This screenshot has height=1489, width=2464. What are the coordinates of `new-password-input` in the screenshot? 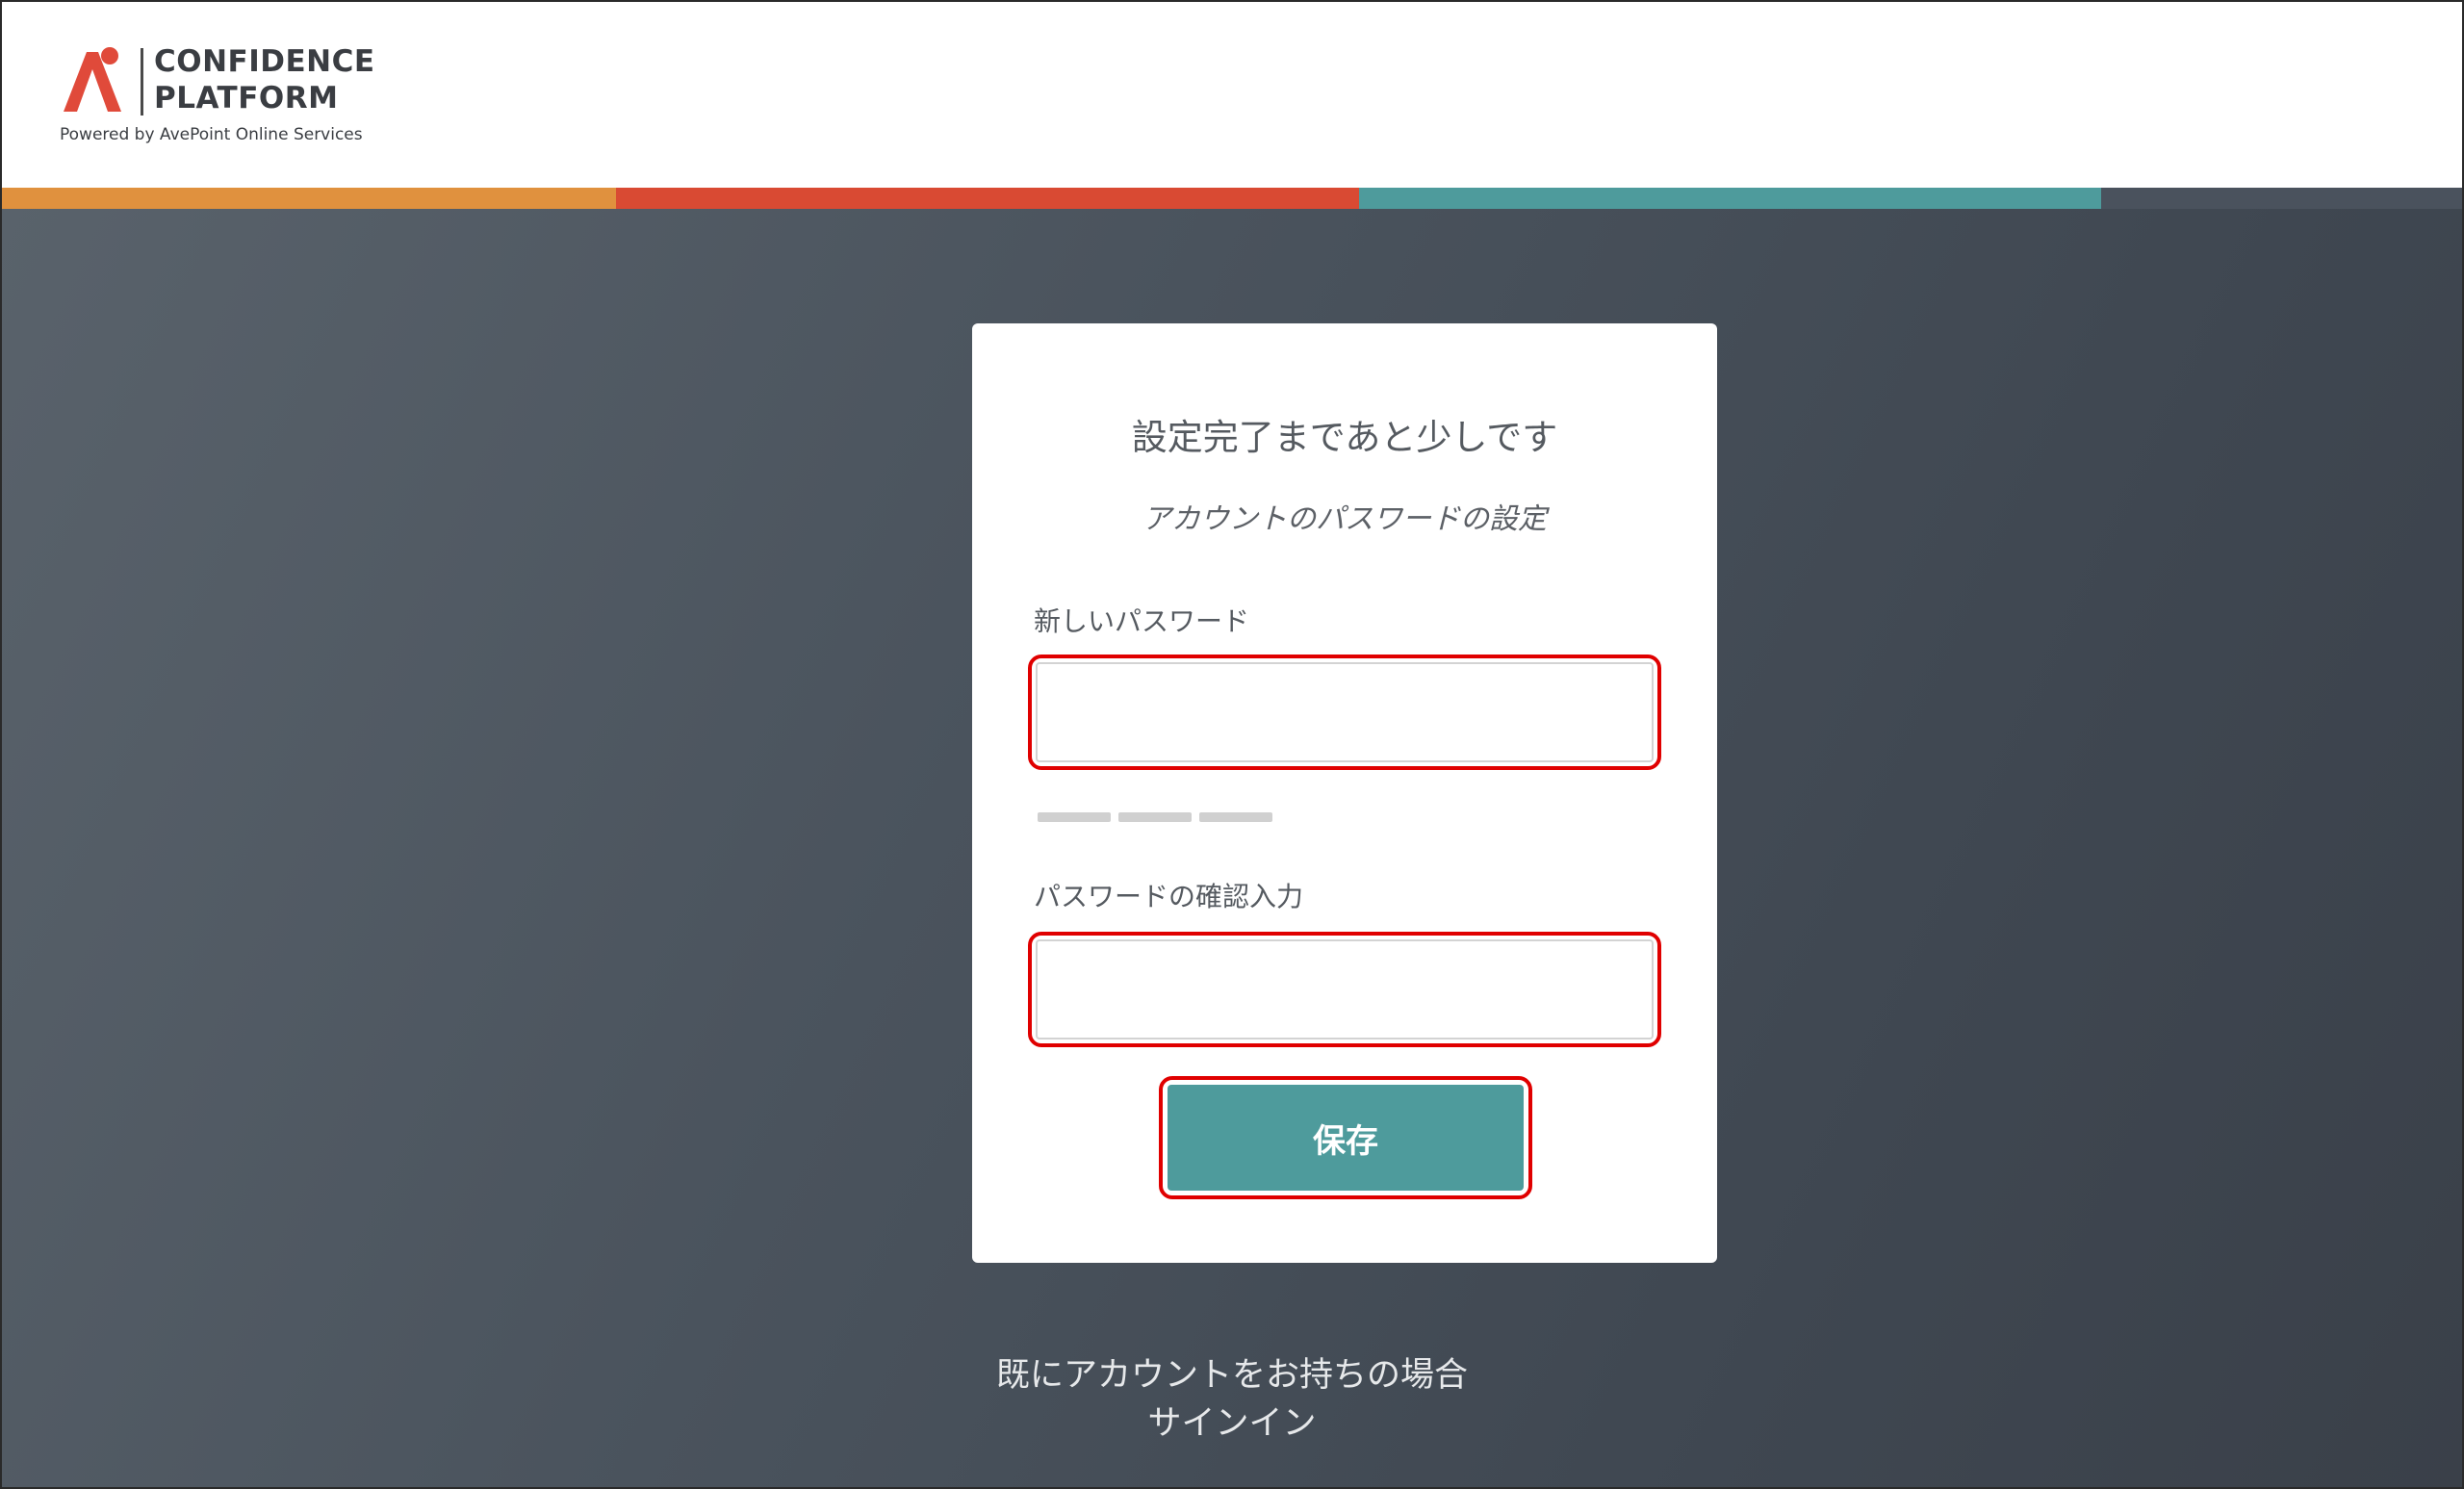 It's located at (1345, 712).